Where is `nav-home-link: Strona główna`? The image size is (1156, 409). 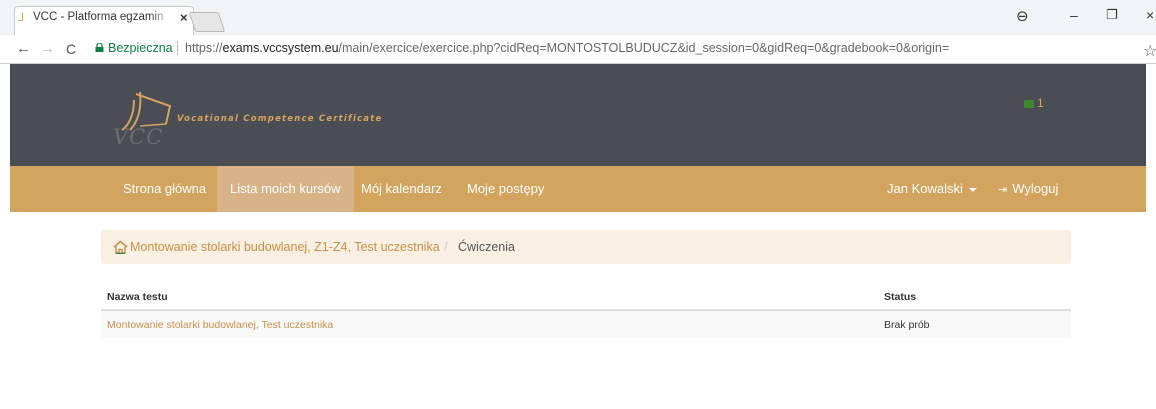
nav-home-link: Strona główna is located at coordinates (164, 189).